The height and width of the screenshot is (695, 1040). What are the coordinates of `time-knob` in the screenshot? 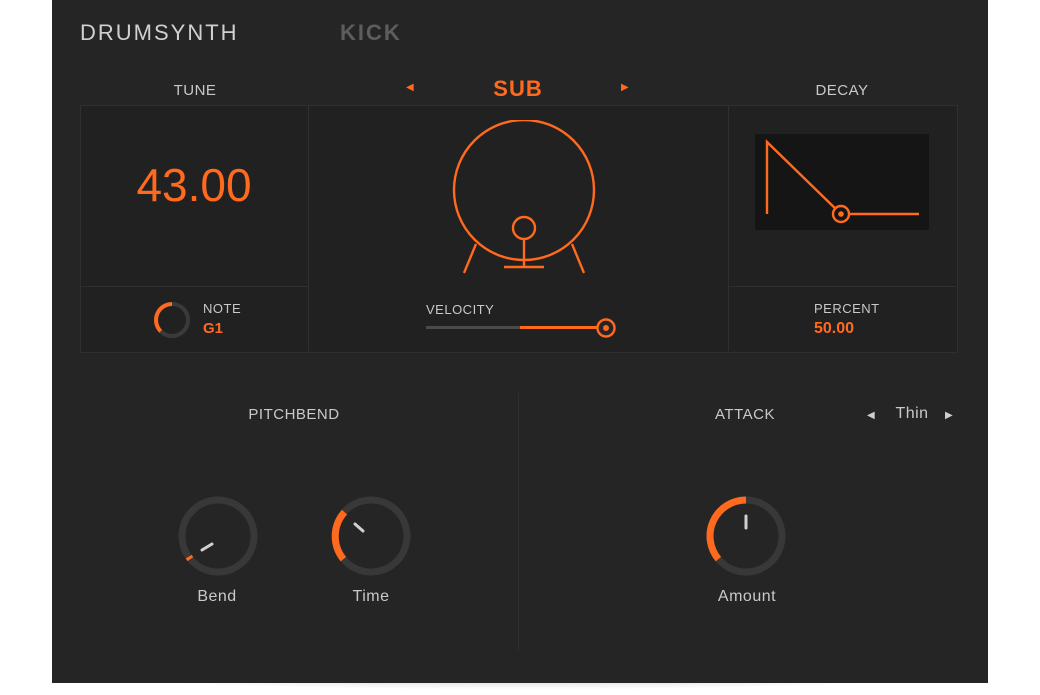 It's located at (371, 536).